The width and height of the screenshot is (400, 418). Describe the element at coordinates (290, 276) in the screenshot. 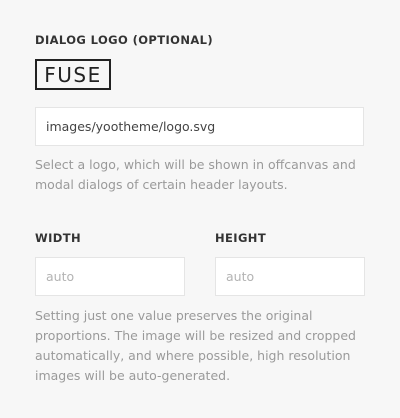

I see `height-input` at that location.